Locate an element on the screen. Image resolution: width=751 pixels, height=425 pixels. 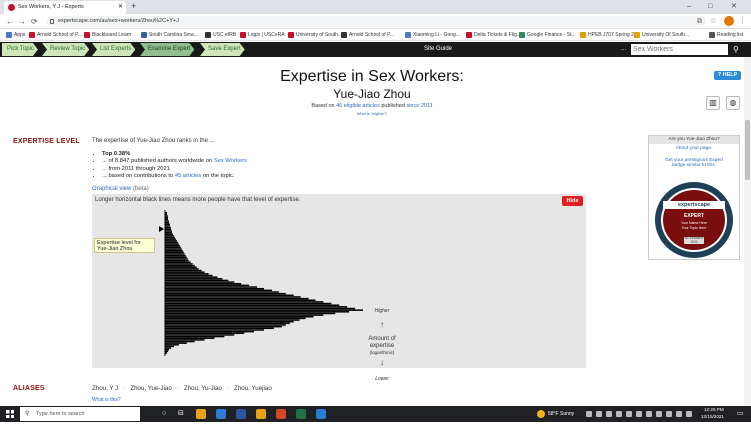
weather-text: 58°F Sunny is located at coordinates (561, 414).